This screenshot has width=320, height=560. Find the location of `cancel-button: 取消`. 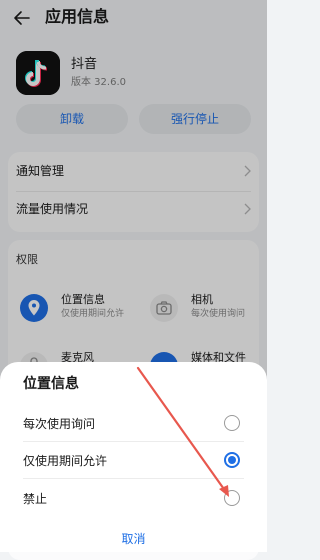

cancel-button: 取消 is located at coordinates (133, 539).